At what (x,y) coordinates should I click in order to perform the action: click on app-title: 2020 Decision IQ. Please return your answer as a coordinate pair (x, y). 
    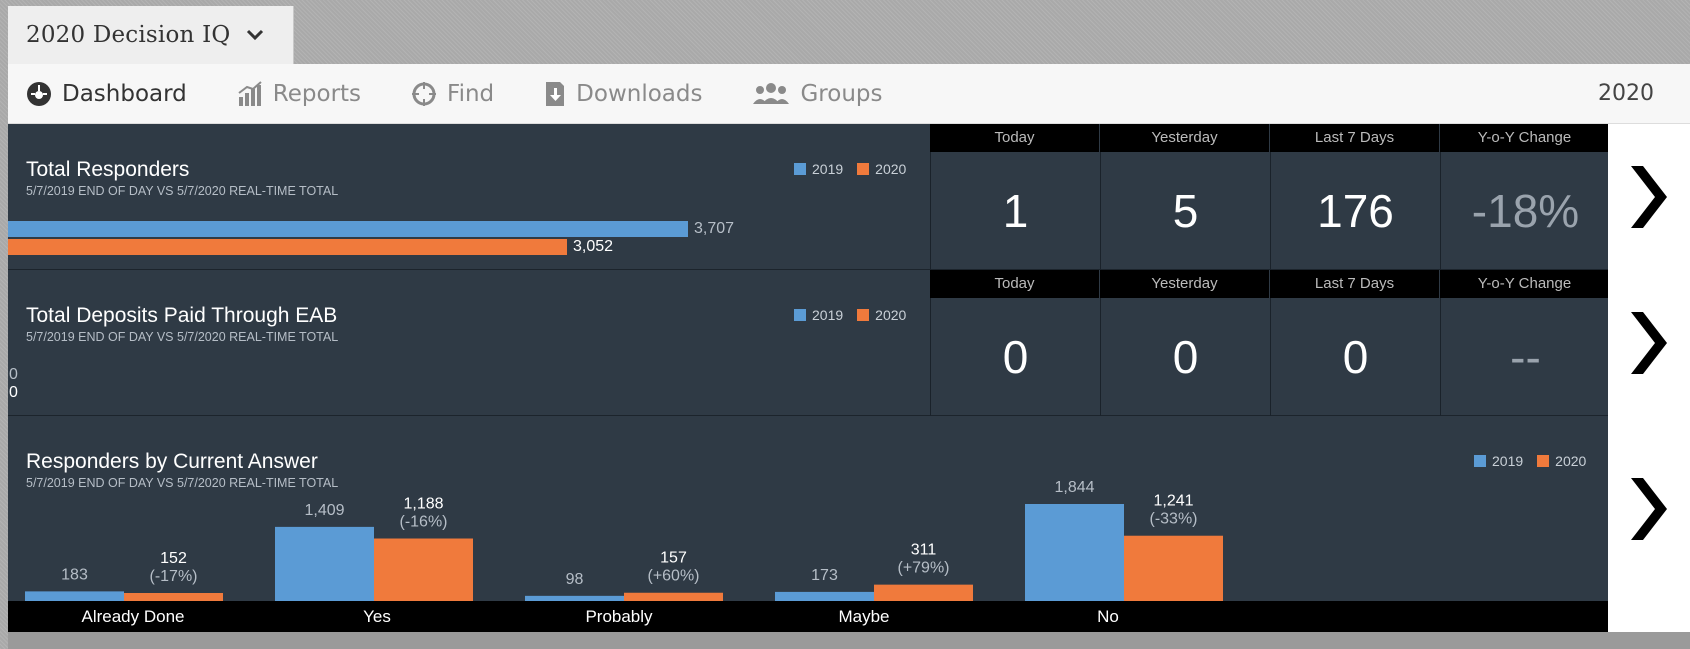
    Looking at the image, I should click on (128, 35).